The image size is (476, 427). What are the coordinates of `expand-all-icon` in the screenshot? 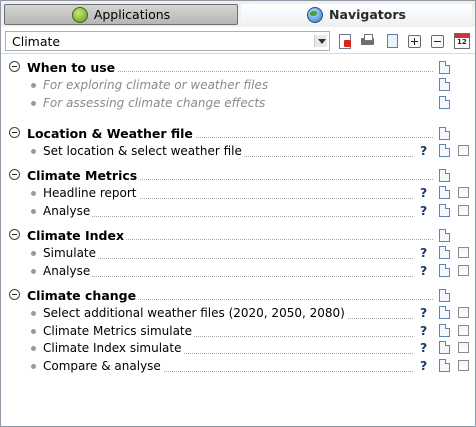 It's located at (414, 41).